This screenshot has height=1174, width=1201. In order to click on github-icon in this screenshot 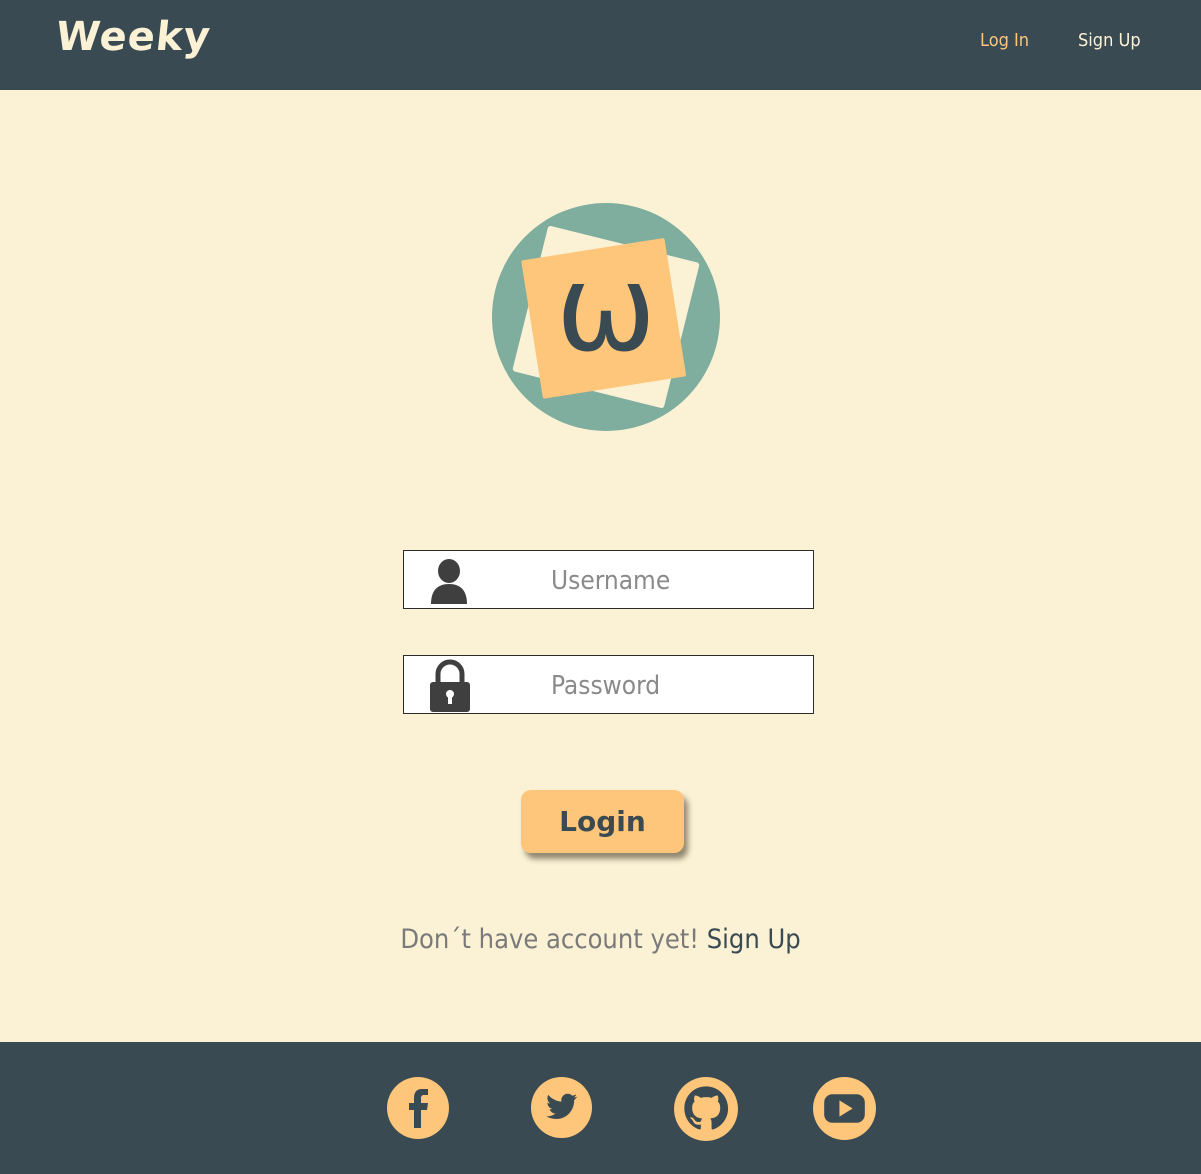, I will do `click(706, 1109)`.